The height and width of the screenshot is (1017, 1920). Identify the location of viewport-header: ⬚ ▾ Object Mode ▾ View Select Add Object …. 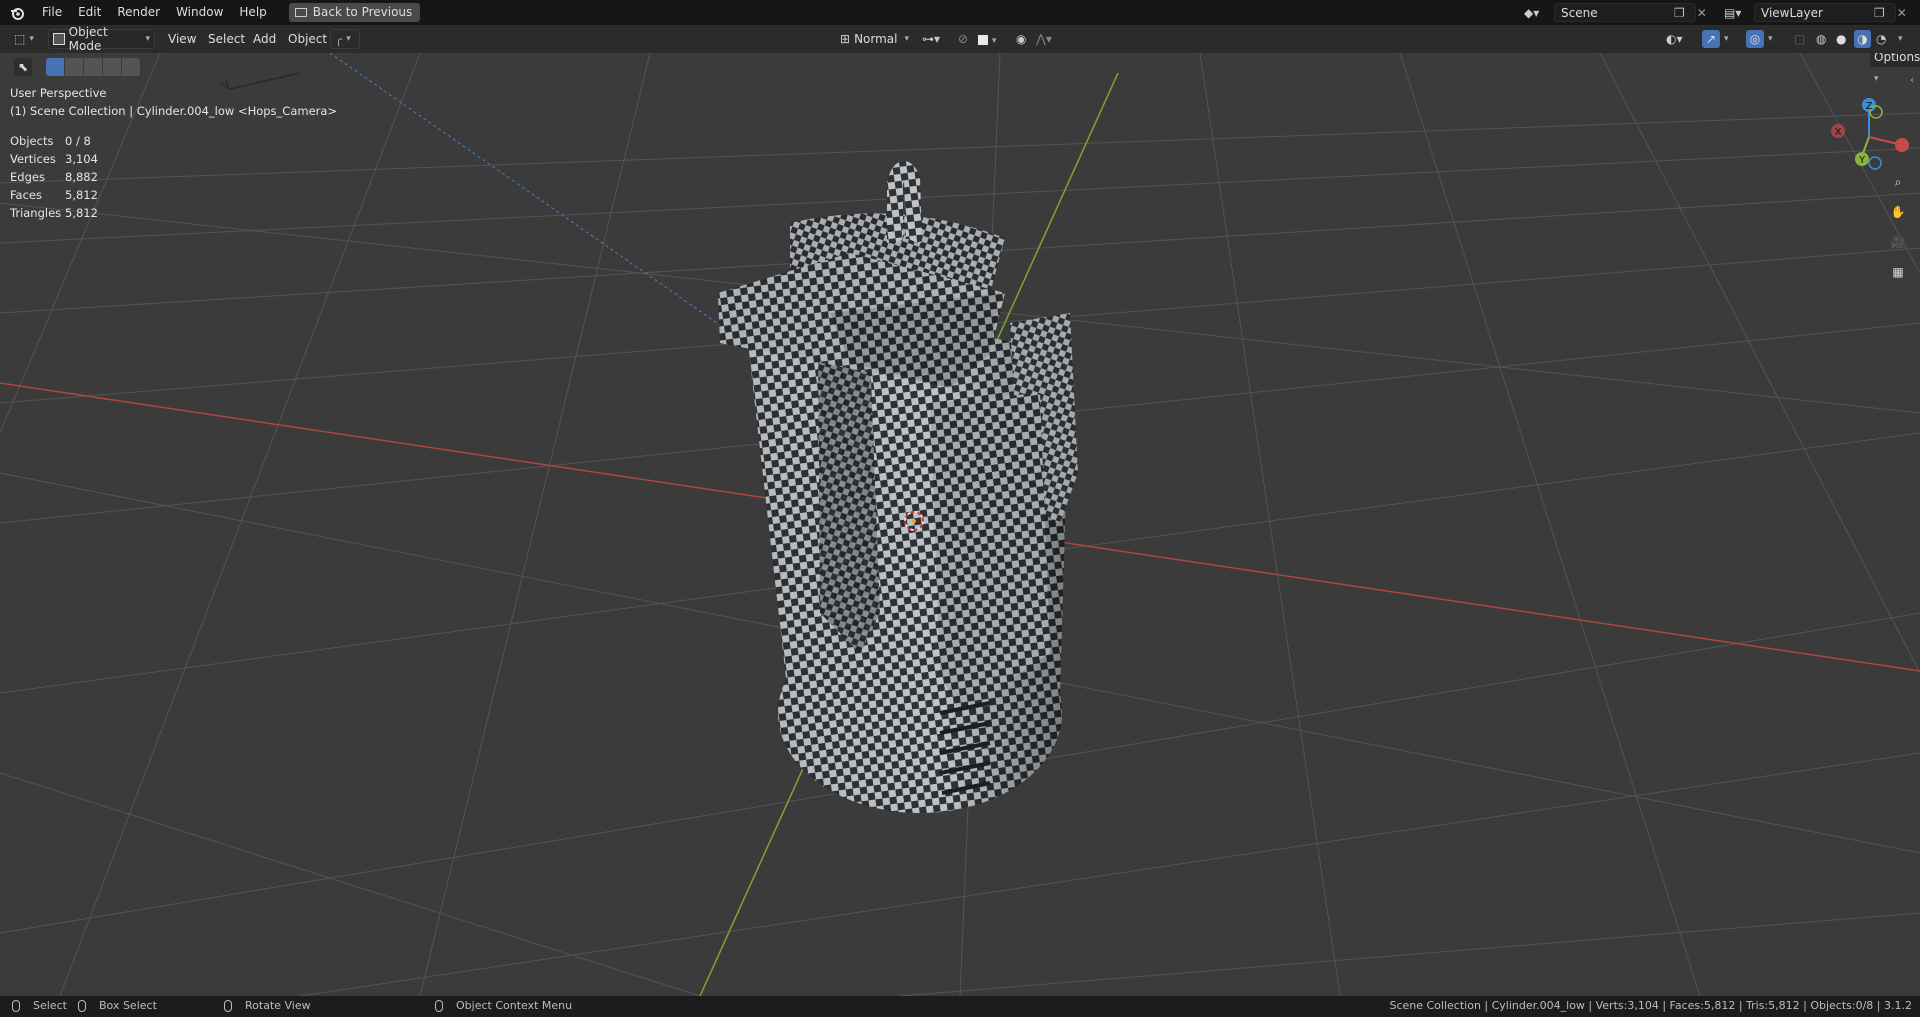
(960, 39).